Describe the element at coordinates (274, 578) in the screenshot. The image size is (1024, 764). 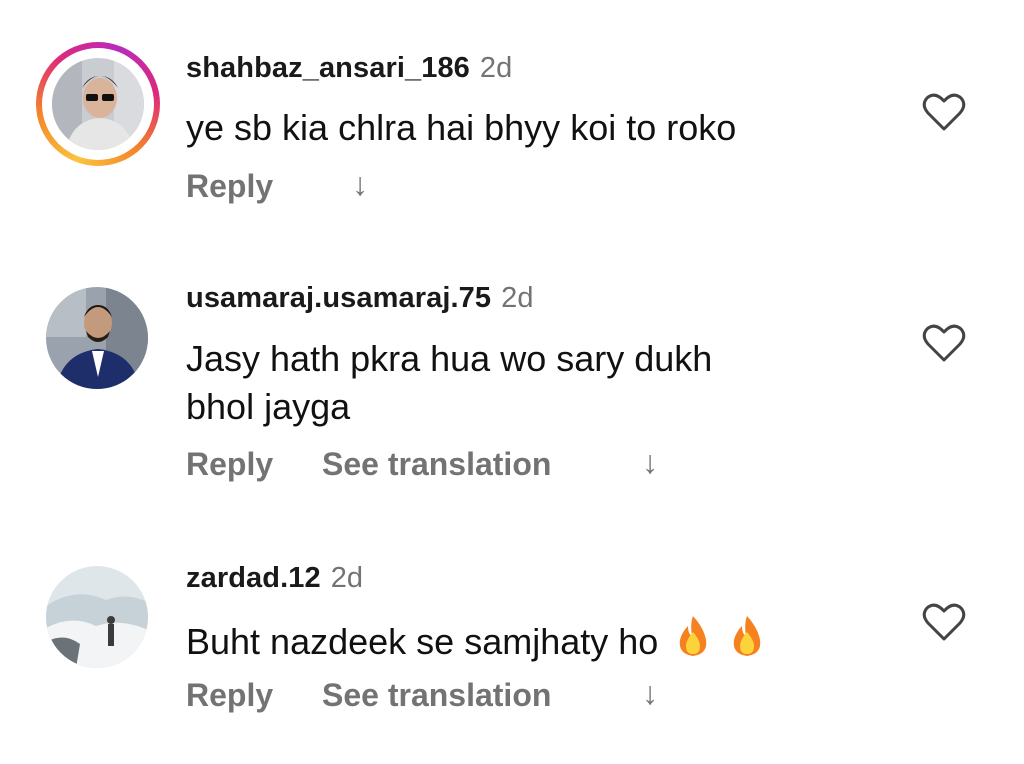
I see `username: zardad.12 2d` at that location.